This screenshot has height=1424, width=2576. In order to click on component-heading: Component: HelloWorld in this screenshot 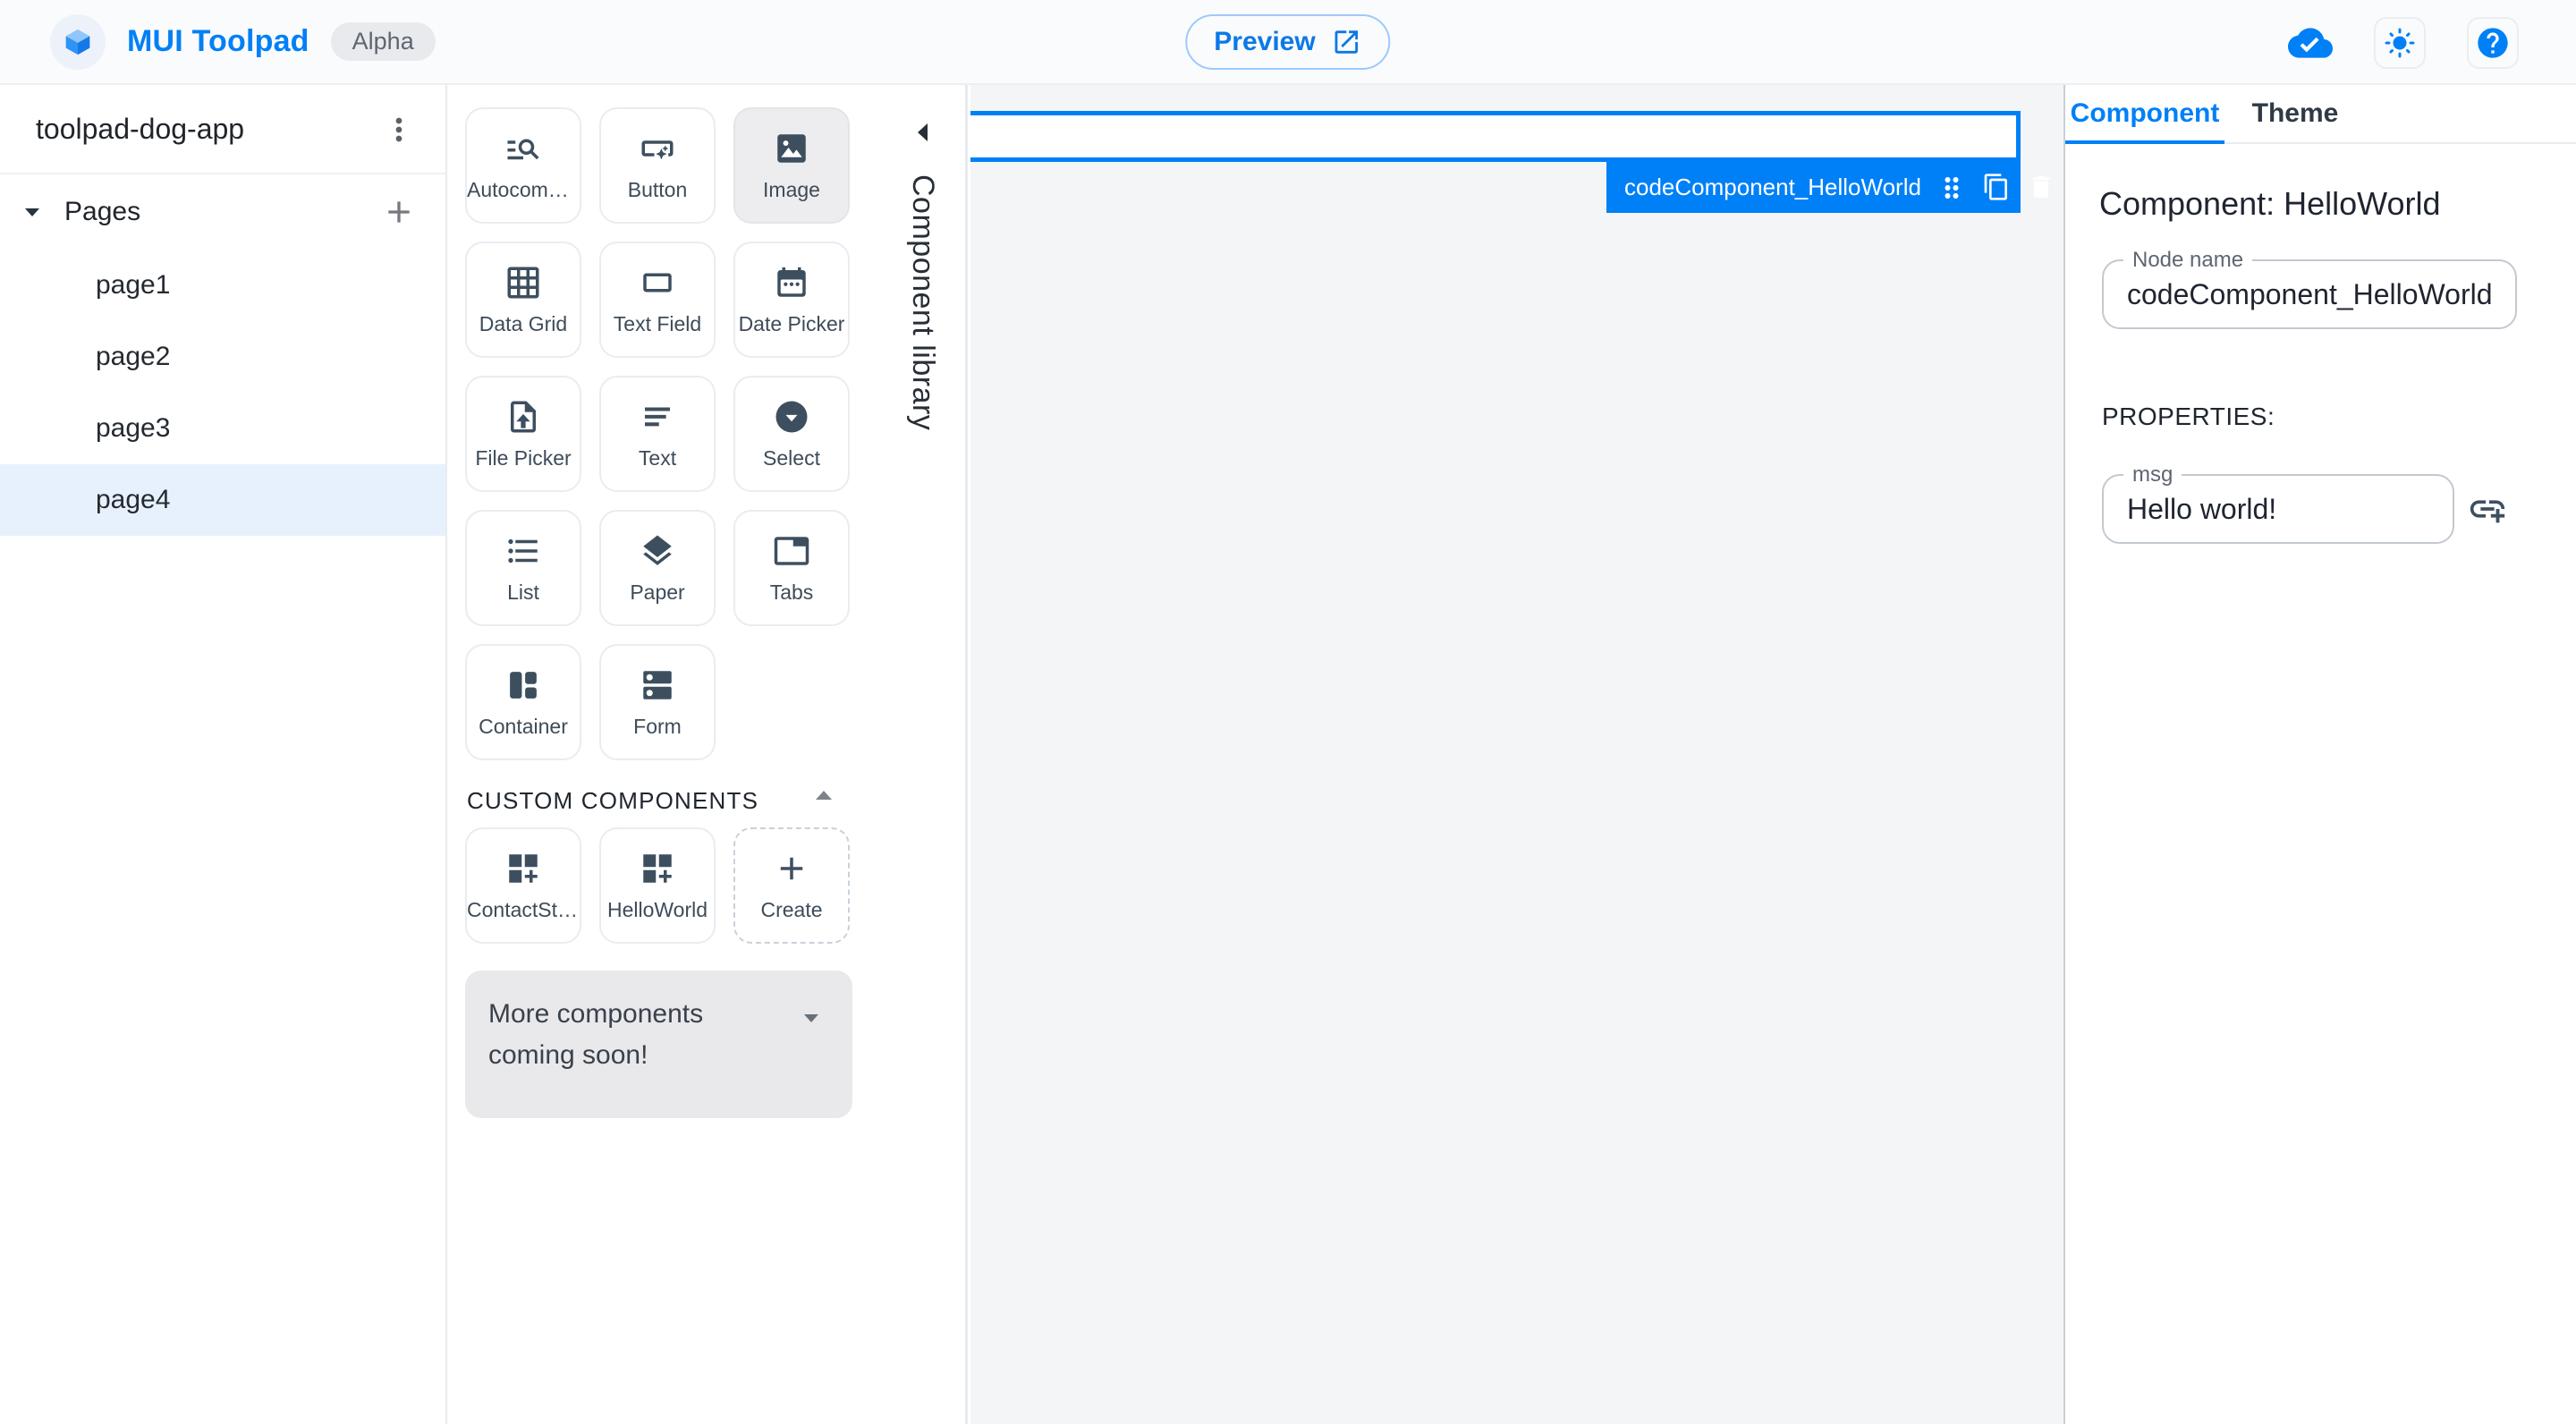, I will do `click(2270, 203)`.